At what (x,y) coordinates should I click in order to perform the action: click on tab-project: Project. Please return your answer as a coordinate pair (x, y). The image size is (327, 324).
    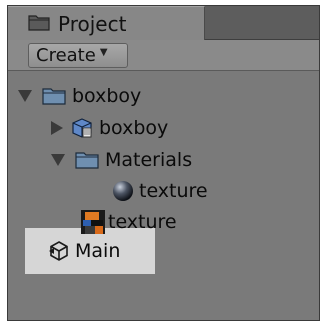
    Looking at the image, I should click on (106, 23).